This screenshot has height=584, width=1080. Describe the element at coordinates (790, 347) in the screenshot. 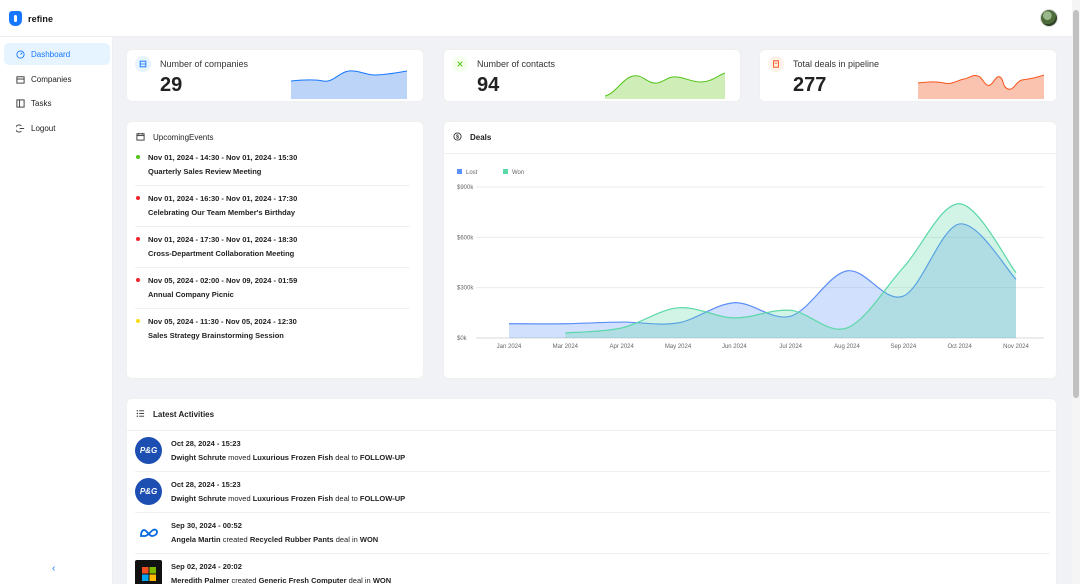

I see `x-tick-label: Jul 2024` at that location.